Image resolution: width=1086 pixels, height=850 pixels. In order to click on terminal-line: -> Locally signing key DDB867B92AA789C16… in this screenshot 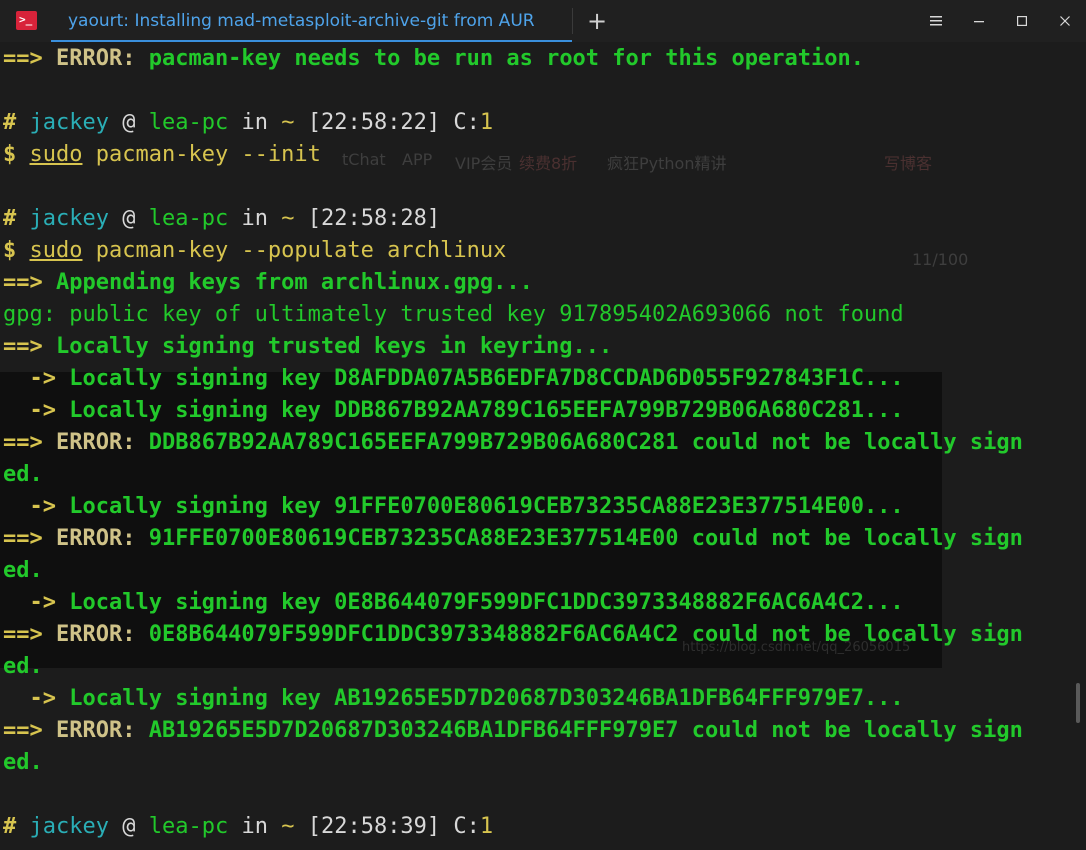, I will do `click(544, 411)`.